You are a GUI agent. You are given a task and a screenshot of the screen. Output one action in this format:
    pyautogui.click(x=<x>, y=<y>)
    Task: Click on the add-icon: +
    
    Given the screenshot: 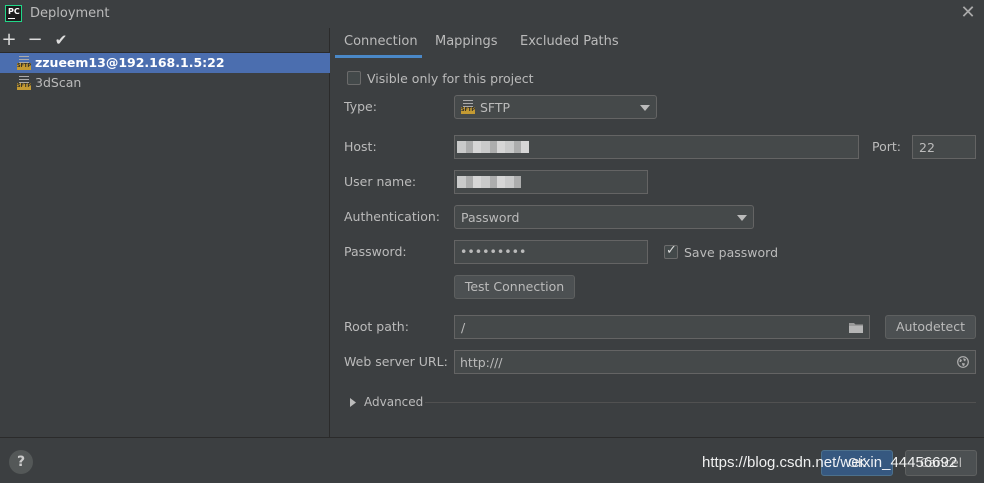 What is the action you would take?
    pyautogui.click(x=9, y=40)
    